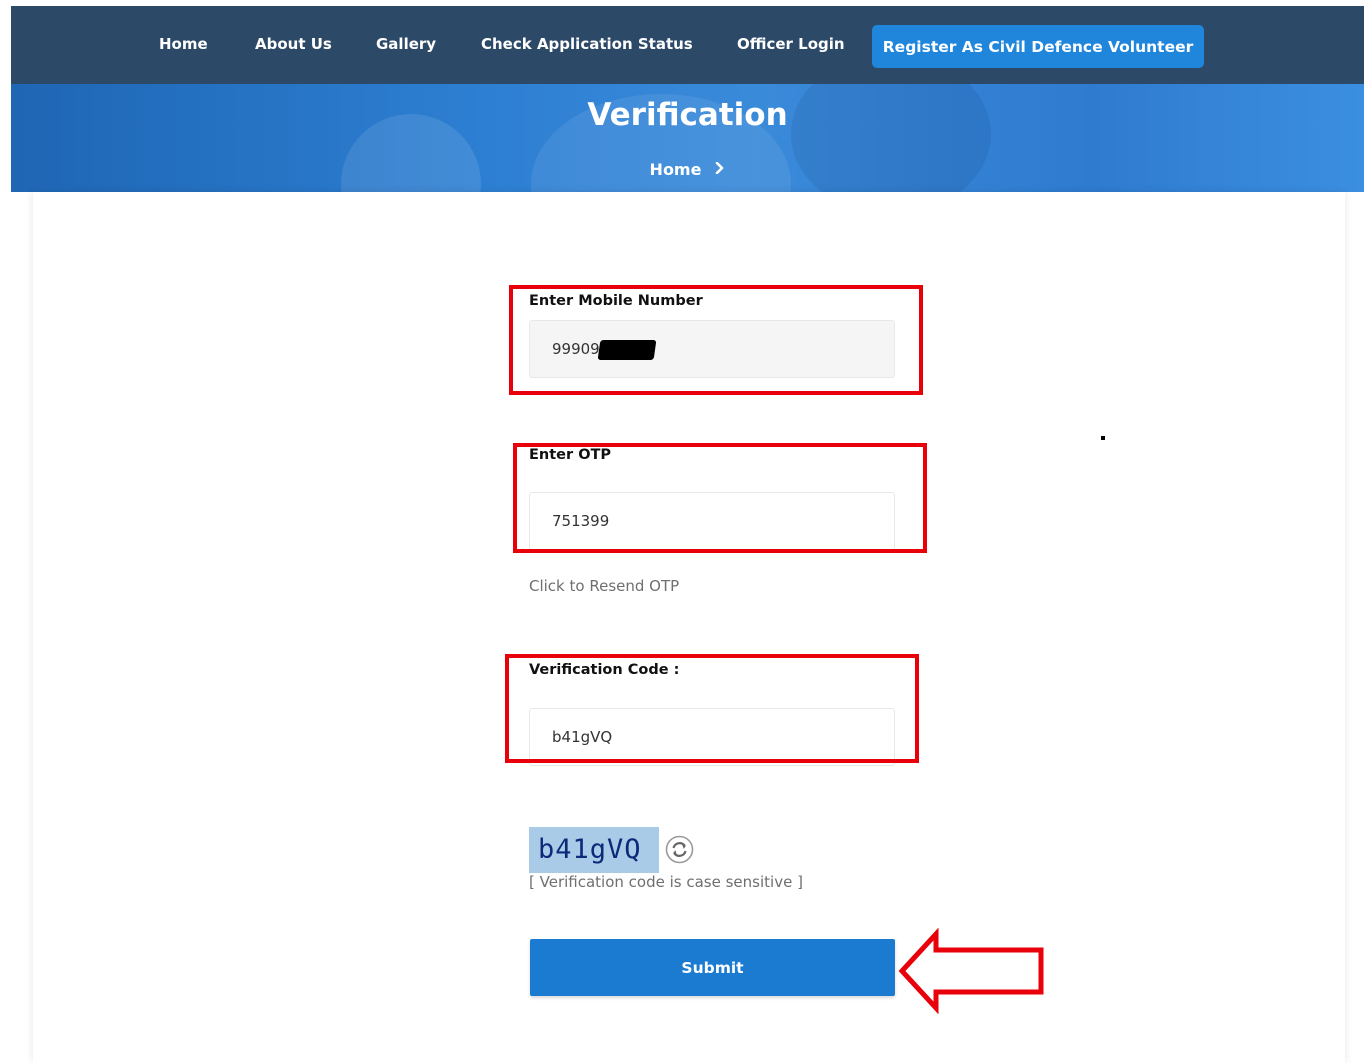 This screenshot has width=1364, height=1063. Describe the element at coordinates (183, 44) in the screenshot. I see `nav-home: Home` at that location.